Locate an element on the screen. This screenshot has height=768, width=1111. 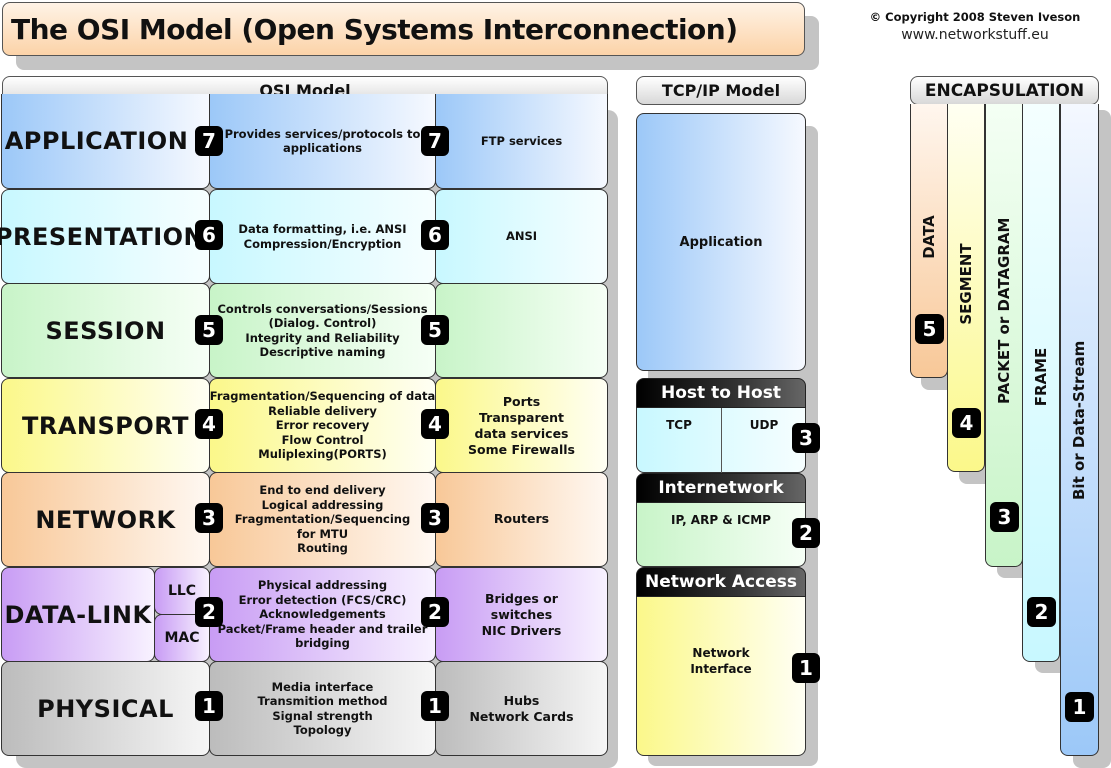
example-line: Bridges or is located at coordinates (521, 598).